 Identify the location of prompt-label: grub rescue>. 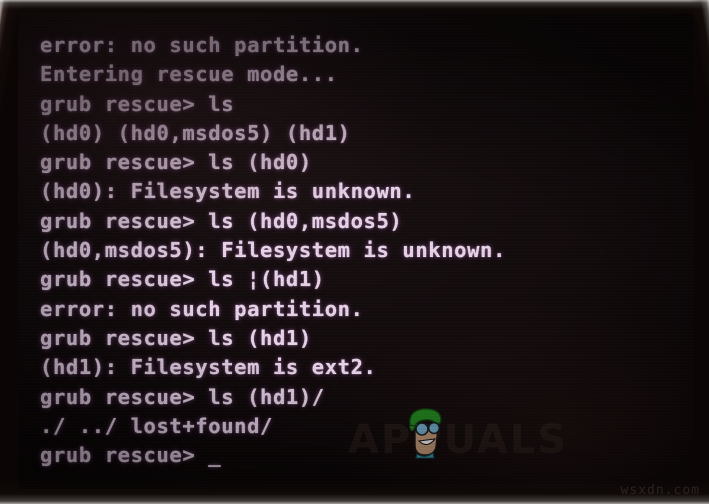
(124, 455).